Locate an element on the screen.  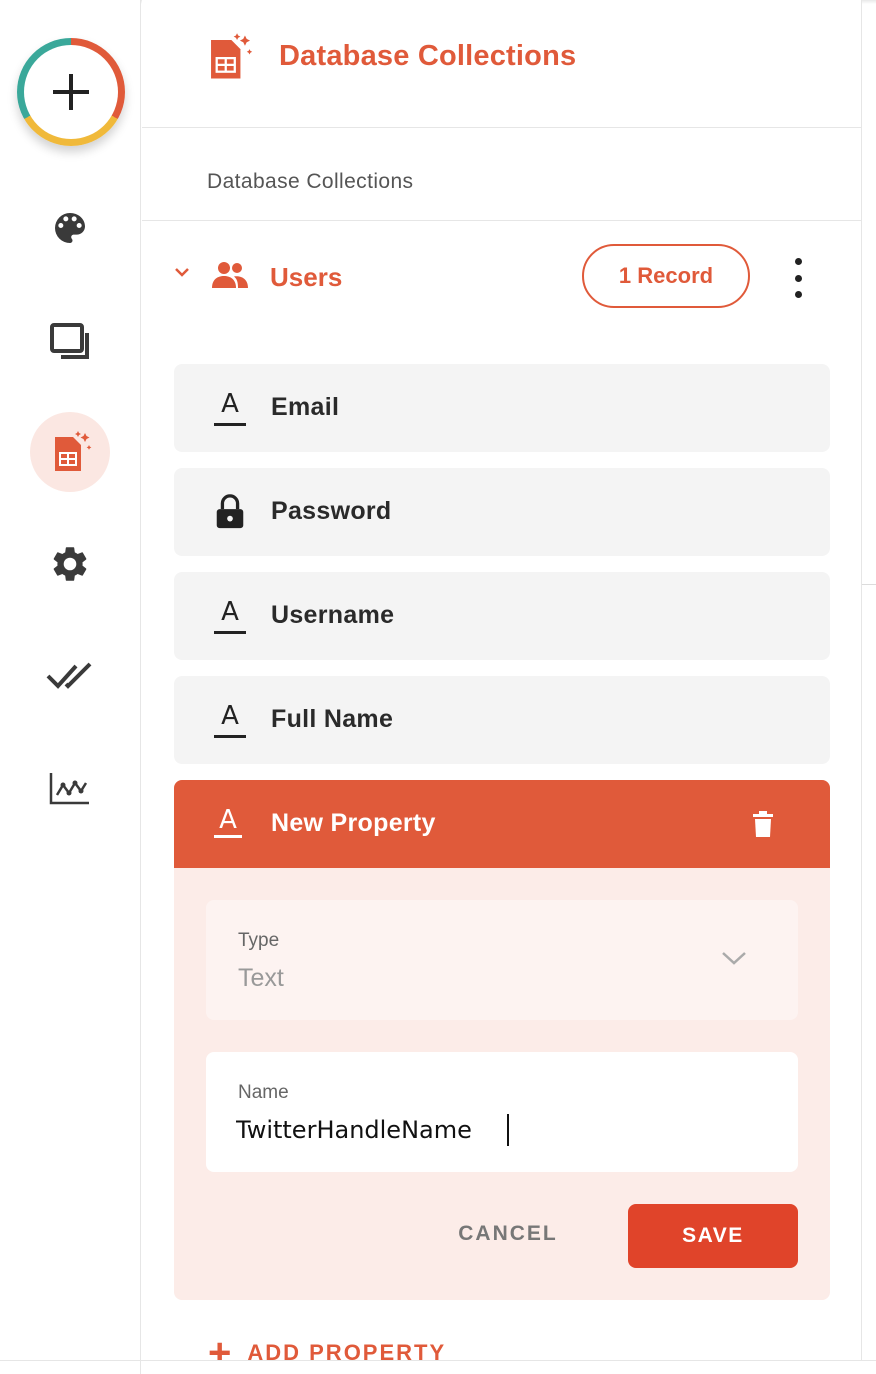
property-label: Full Name is located at coordinates (332, 719).